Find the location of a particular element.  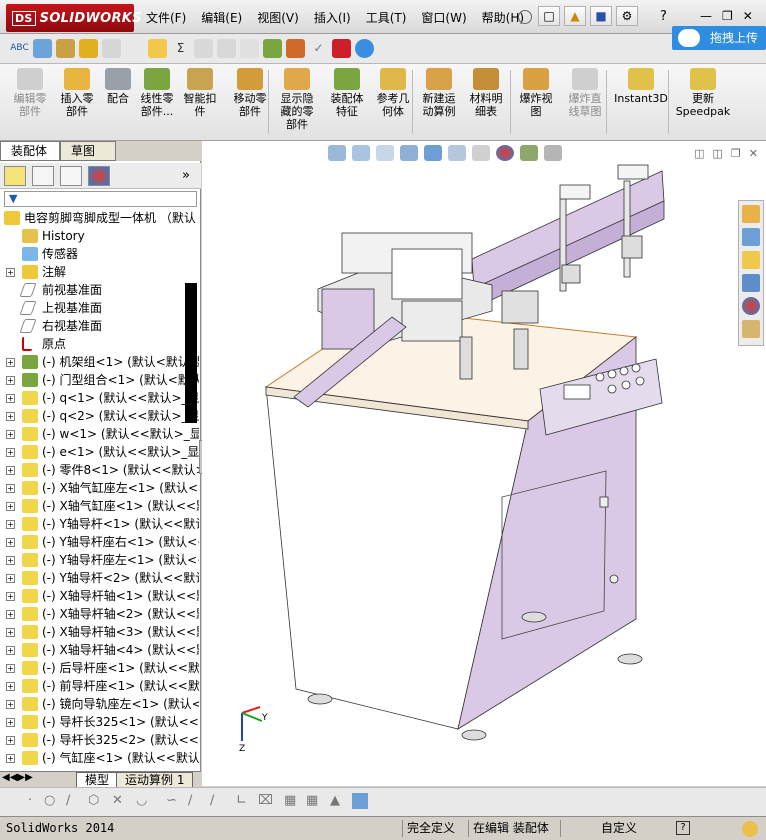

save-icon: ■ is located at coordinates (601, 16).